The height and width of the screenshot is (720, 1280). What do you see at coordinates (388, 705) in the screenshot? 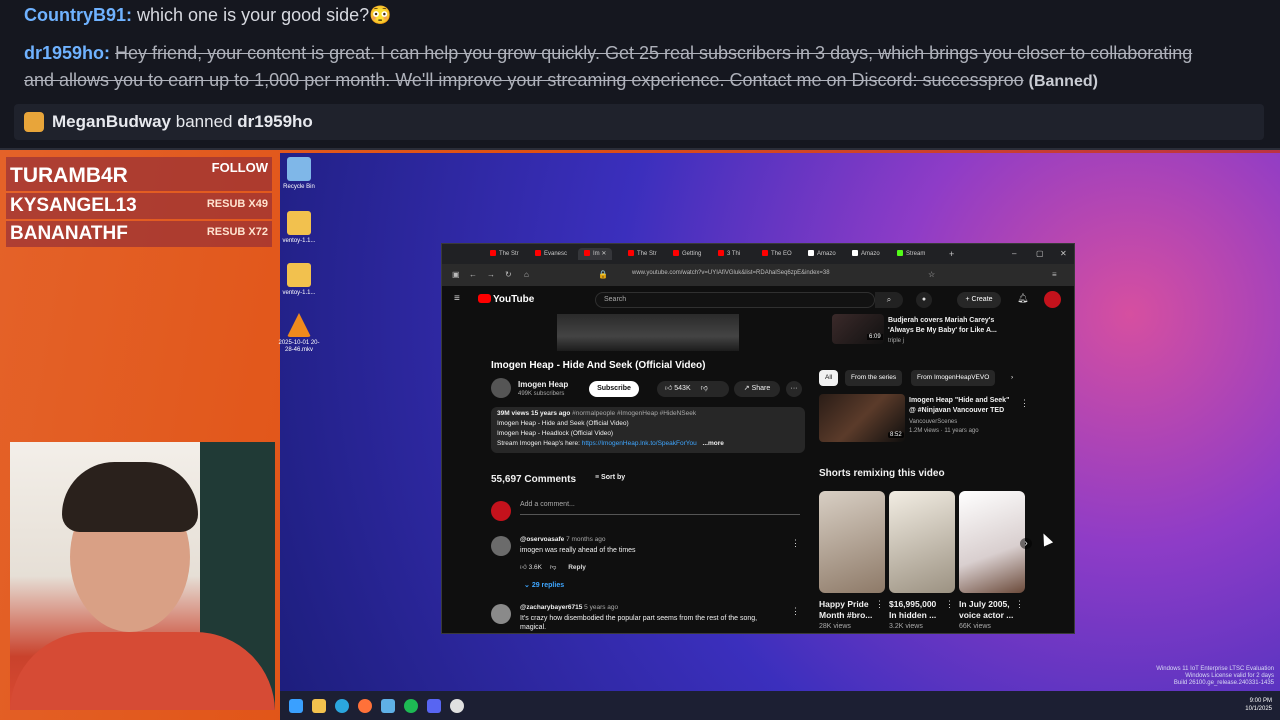
I see `app-icon` at bounding box center [388, 705].